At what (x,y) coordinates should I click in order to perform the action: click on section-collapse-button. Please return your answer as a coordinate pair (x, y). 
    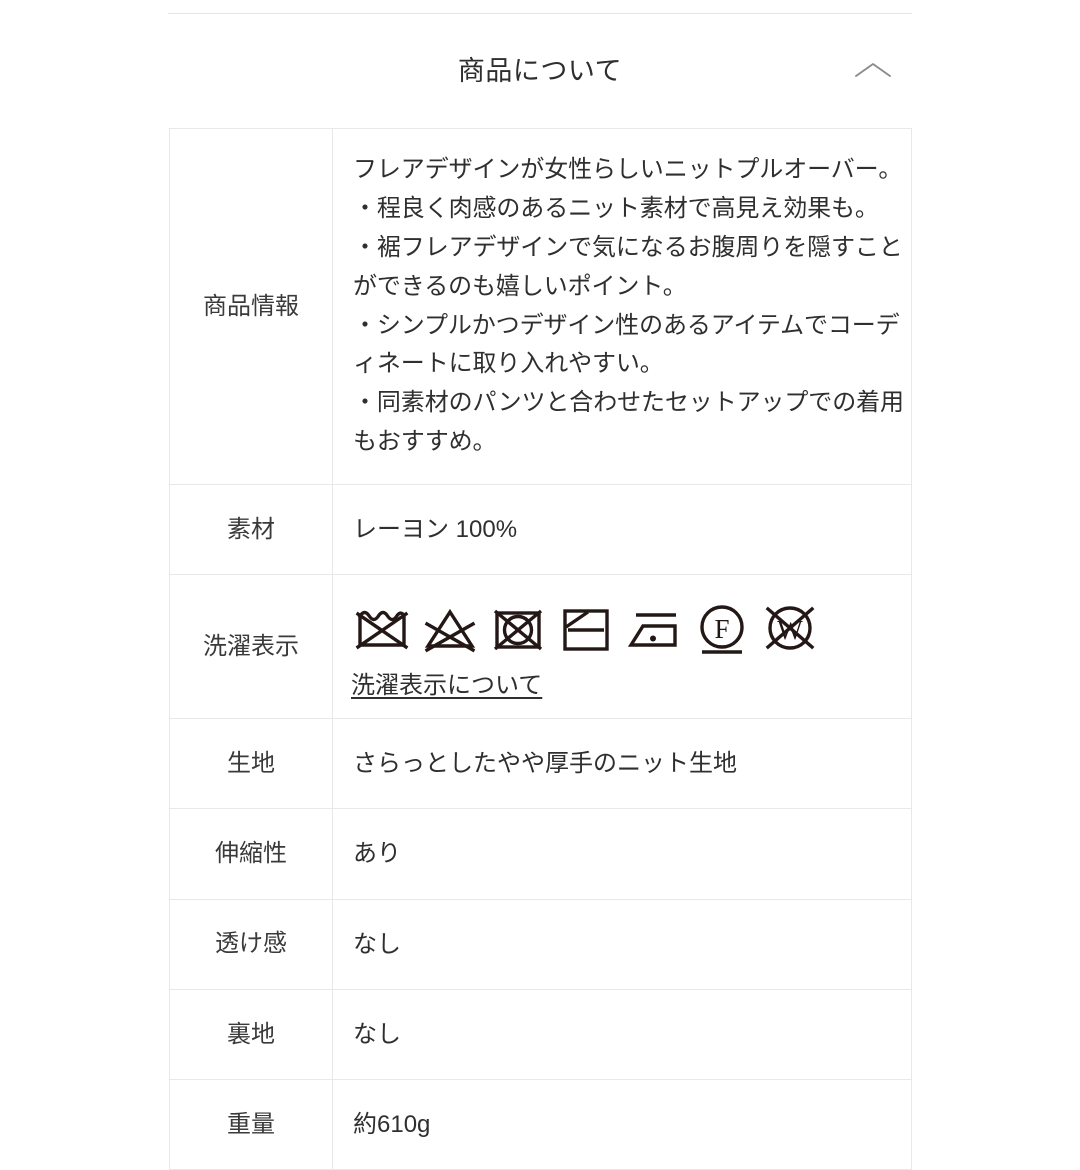
    Looking at the image, I should click on (873, 71).